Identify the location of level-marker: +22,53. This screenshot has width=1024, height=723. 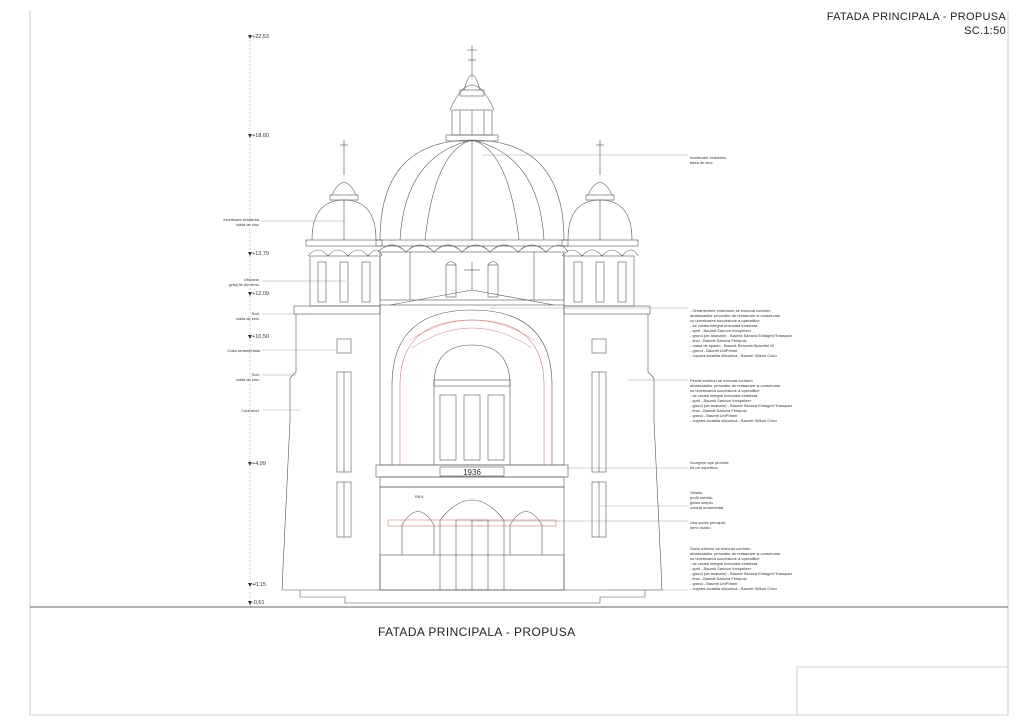
(258, 37).